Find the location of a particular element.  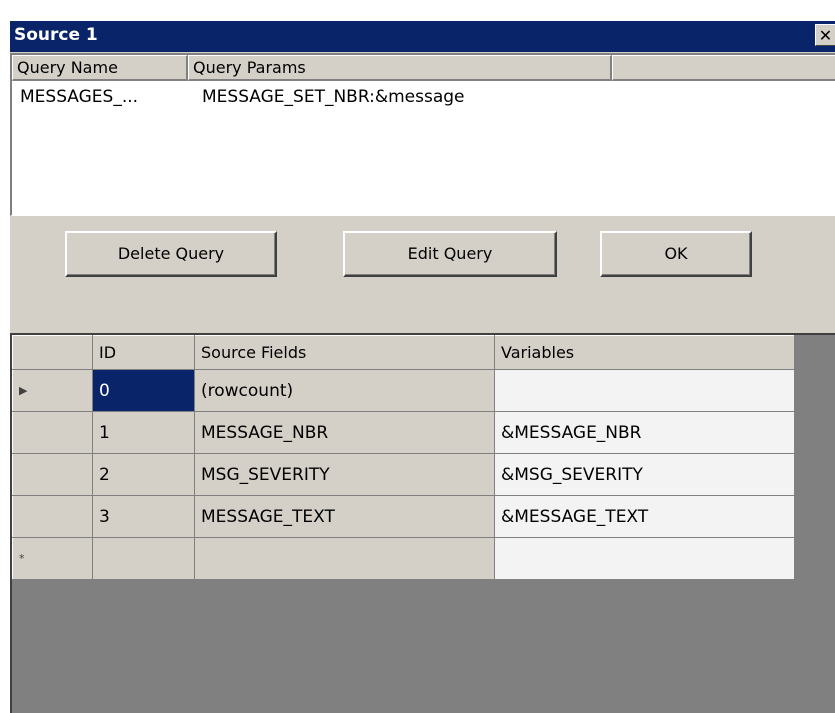

variable-cell: &MSG_SEVERITY is located at coordinates (644, 474).